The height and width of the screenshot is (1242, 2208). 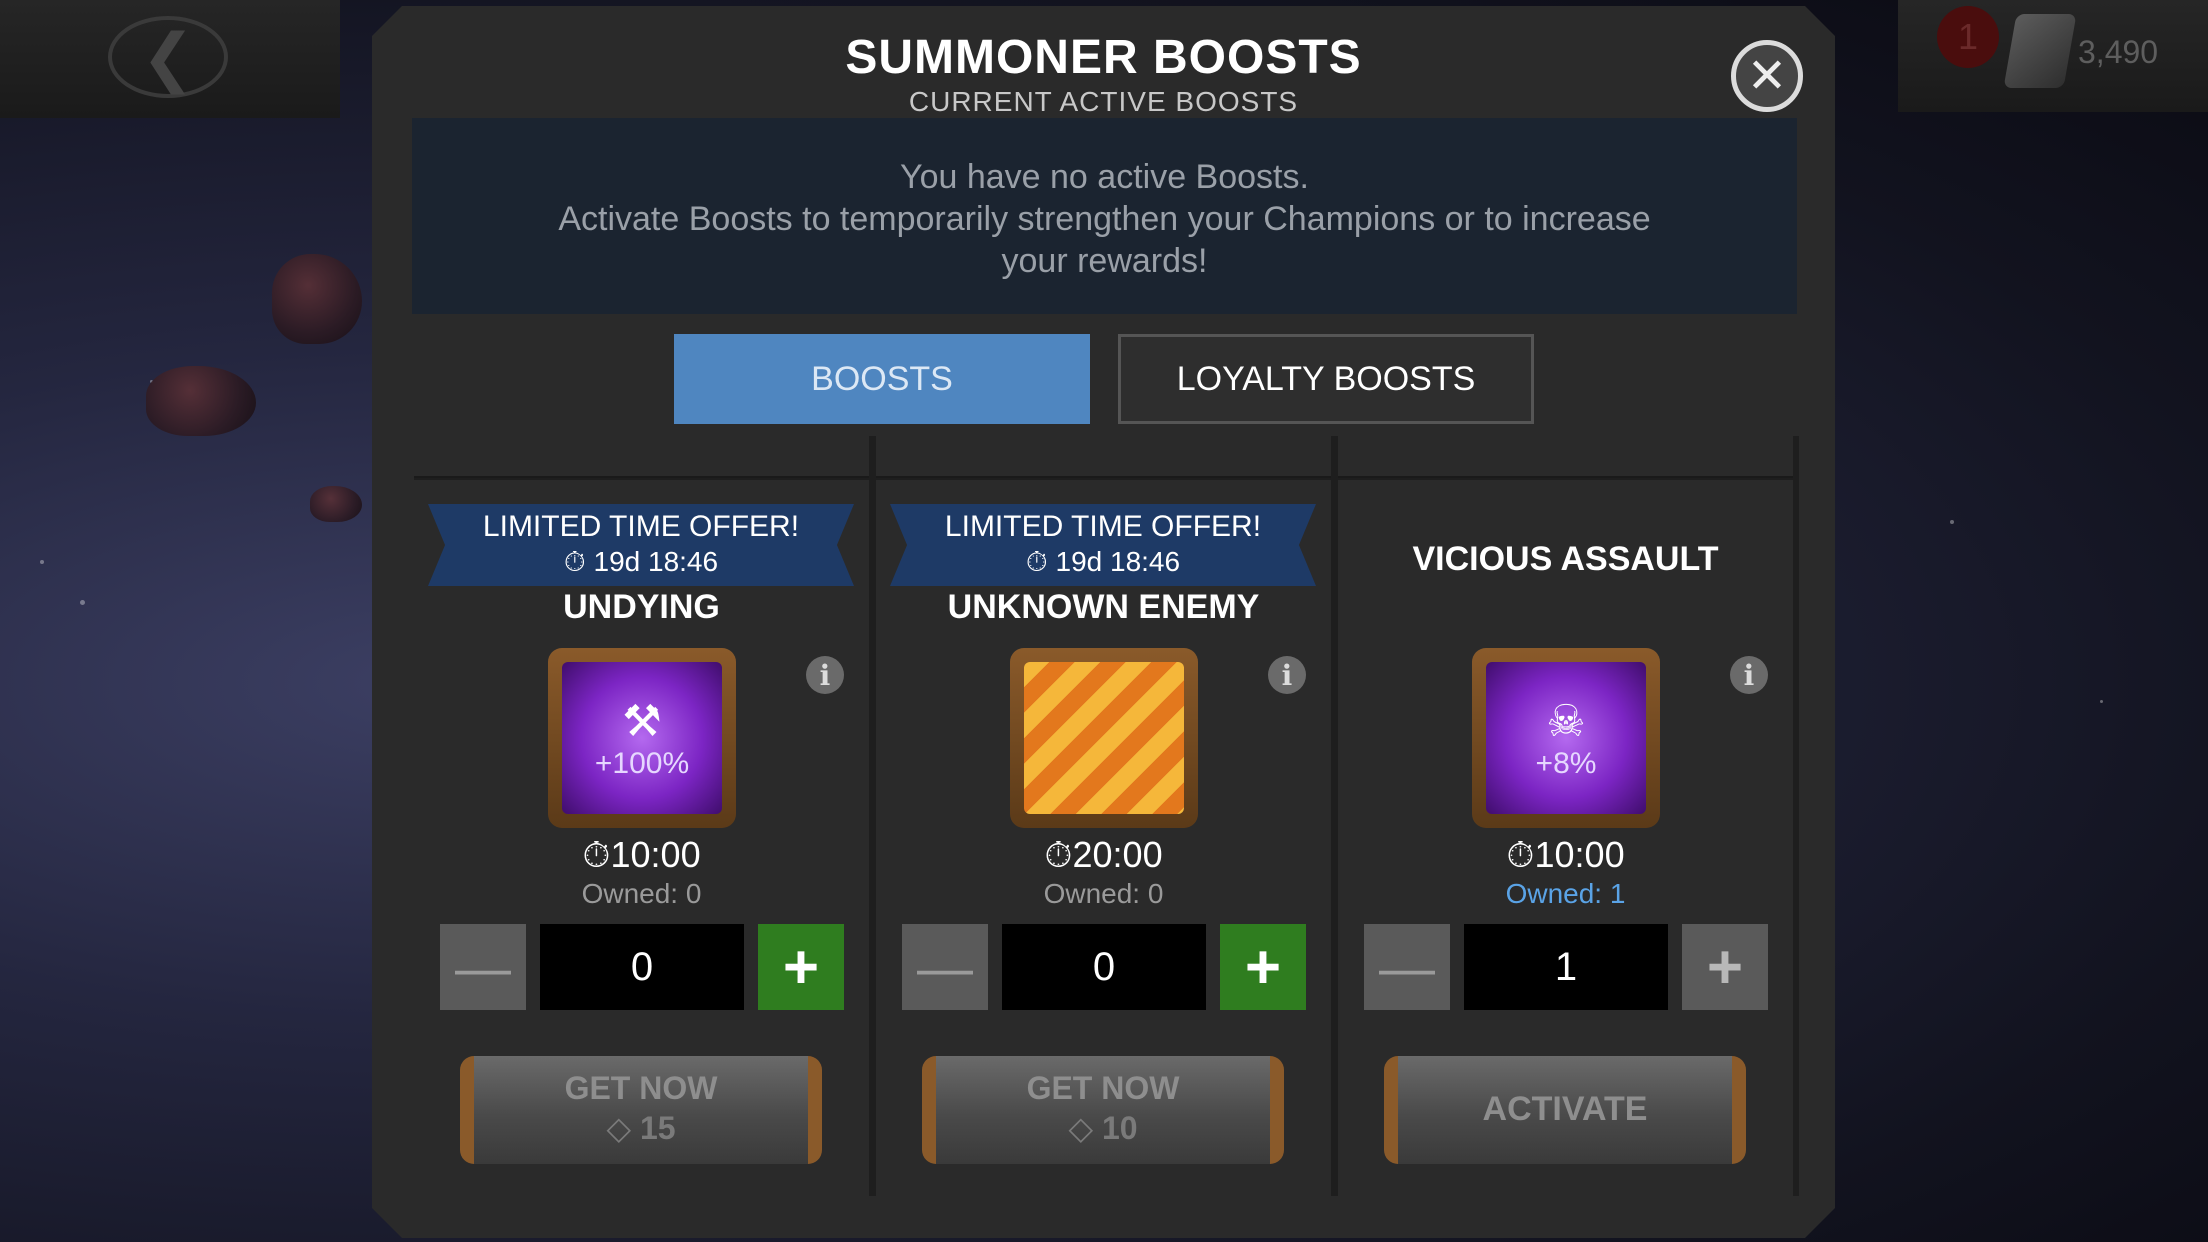 I want to click on boost-icon-frame, so click(x=1104, y=738).